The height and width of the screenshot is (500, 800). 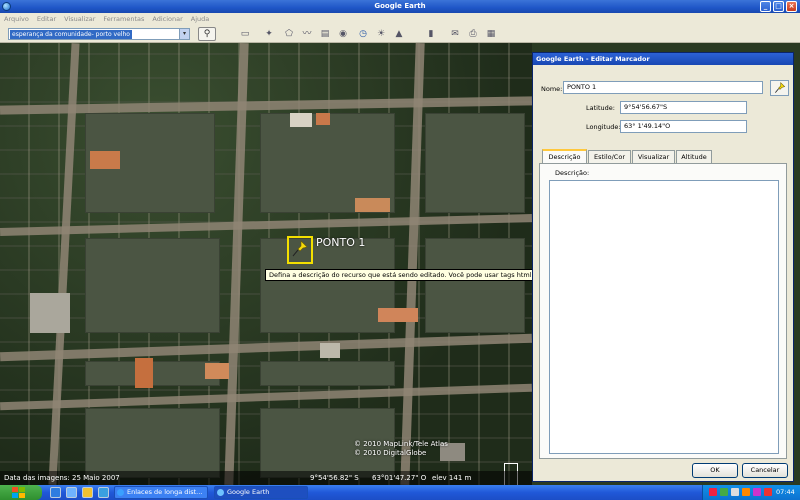 I want to click on windows-logo-icon, so click(x=18, y=492).